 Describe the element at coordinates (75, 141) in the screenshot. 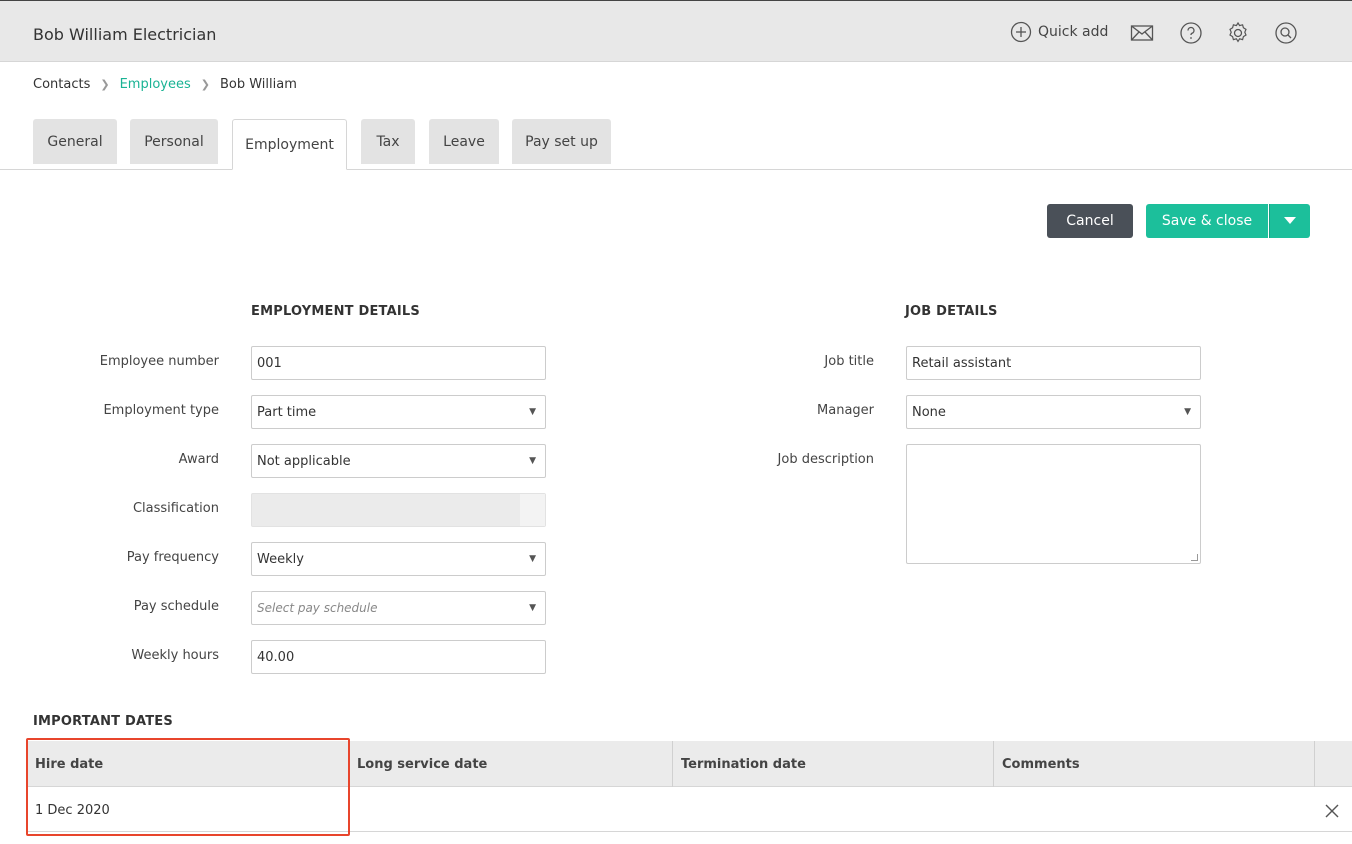

I see `tab-general: General` at that location.